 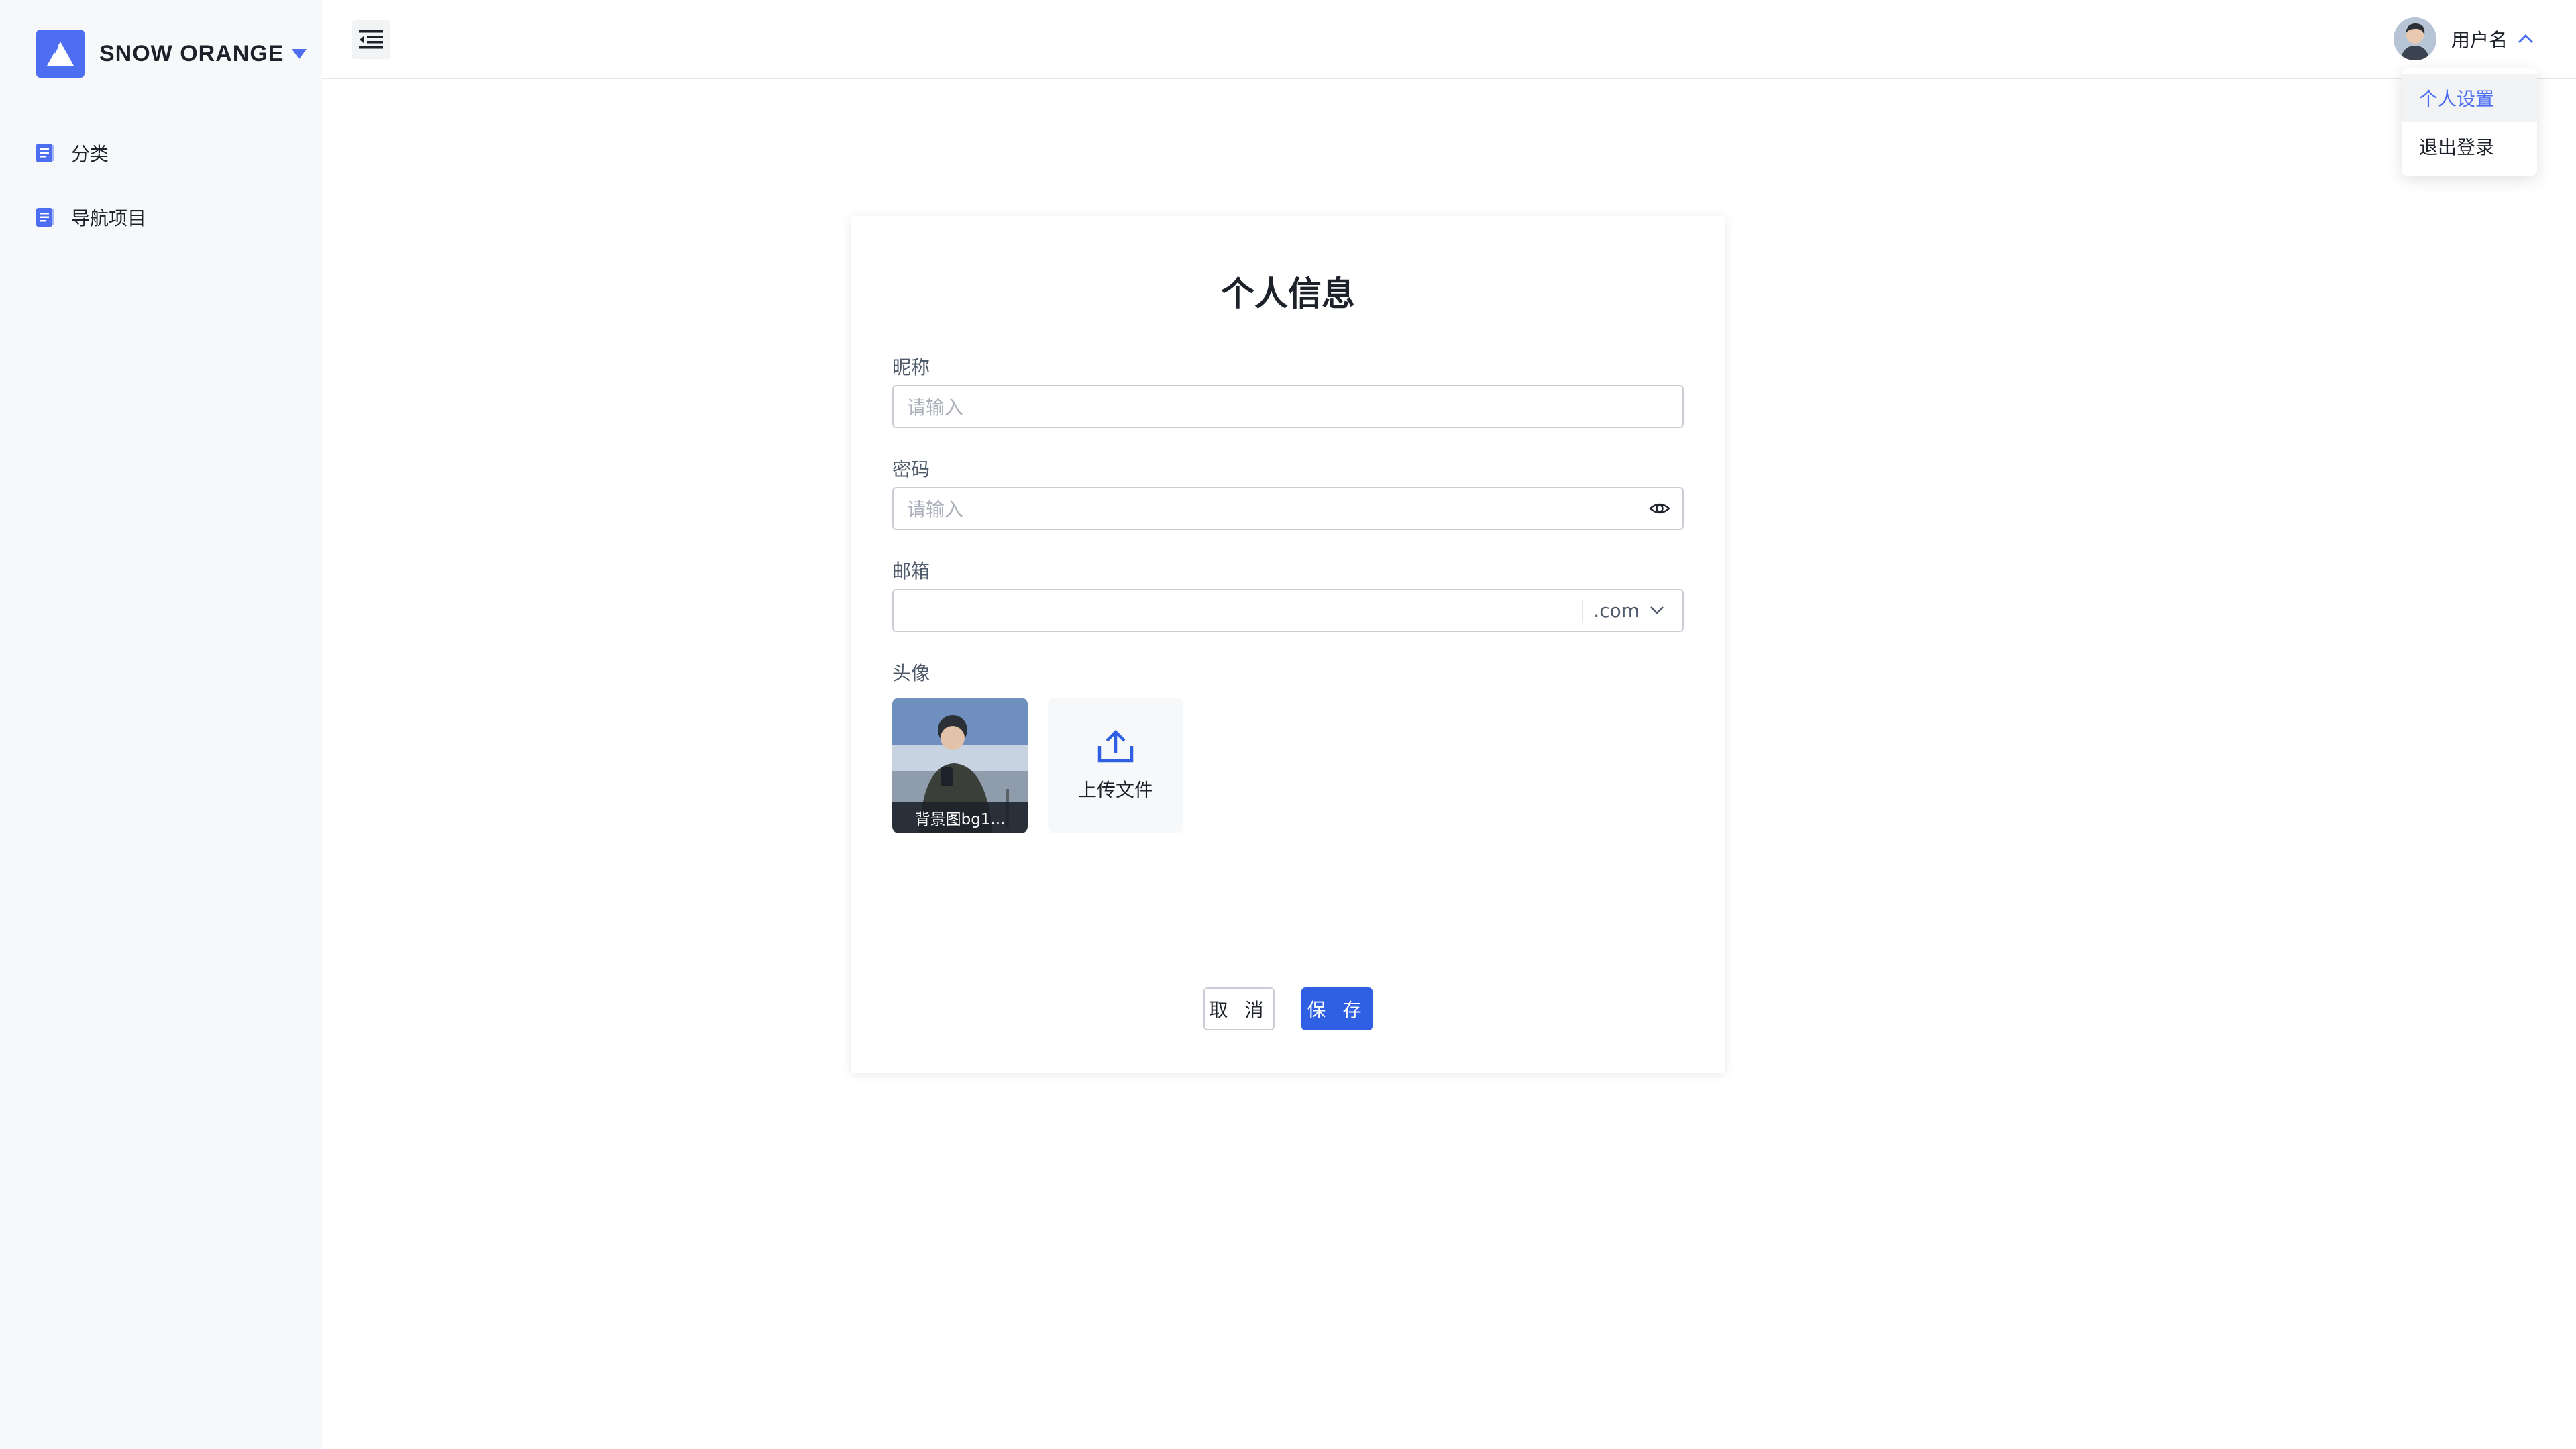 I want to click on password-placeholder: 请输入, so click(x=935, y=509).